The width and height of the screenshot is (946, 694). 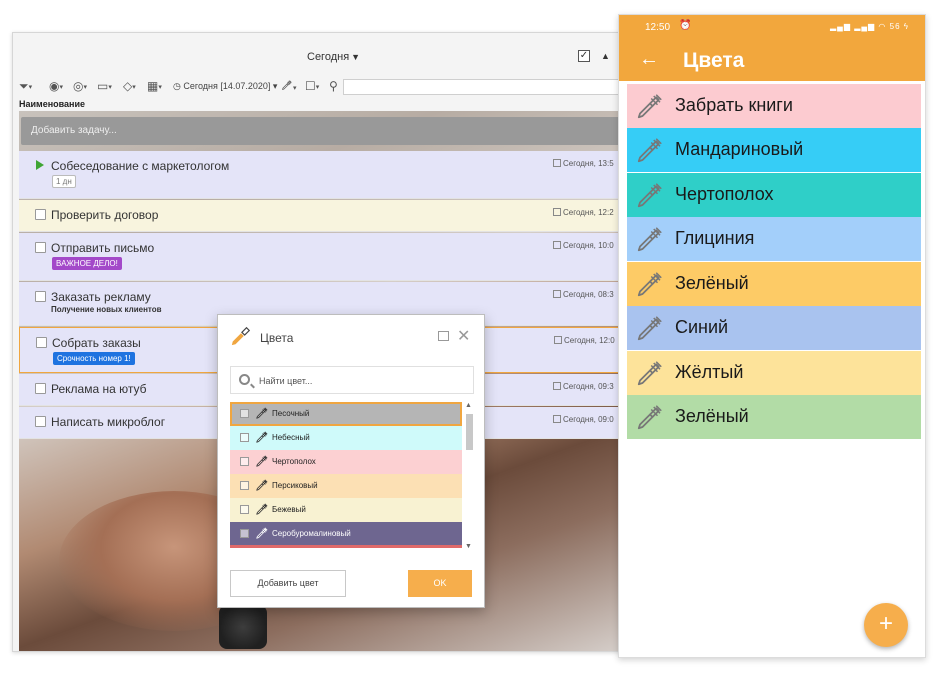 I want to click on status-bar: 12:50 ⏰ ▂▄▆ ▂▄▆ ◠ 56 ϟ, so click(x=772, y=28).